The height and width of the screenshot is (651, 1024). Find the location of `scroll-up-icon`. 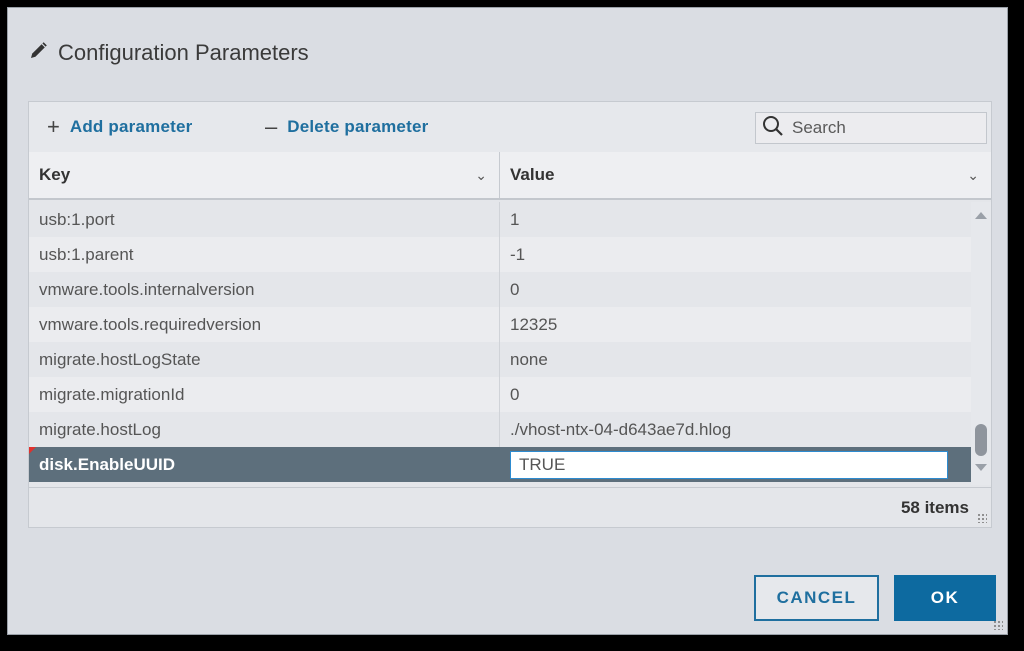

scroll-up-icon is located at coordinates (981, 215).